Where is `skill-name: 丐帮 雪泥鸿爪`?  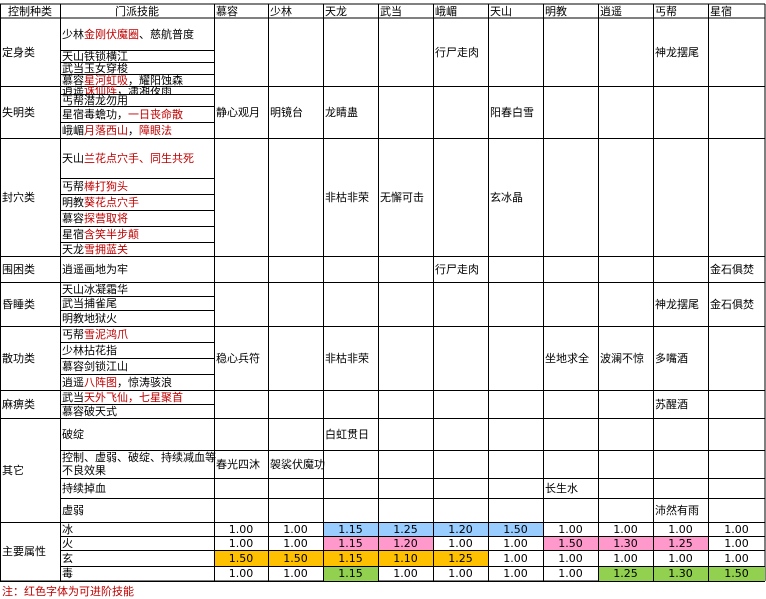 skill-name: 丐帮 雪泥鸿爪 is located at coordinates (138, 334).